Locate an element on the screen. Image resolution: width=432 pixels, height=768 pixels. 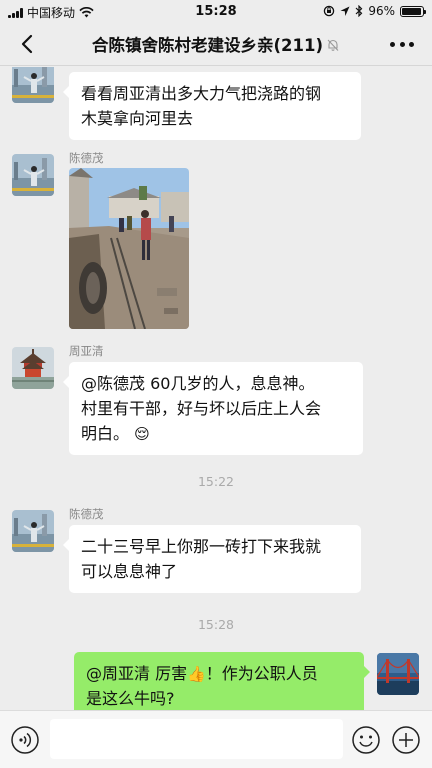
emoji: 😌 is located at coordinates (142, 434).